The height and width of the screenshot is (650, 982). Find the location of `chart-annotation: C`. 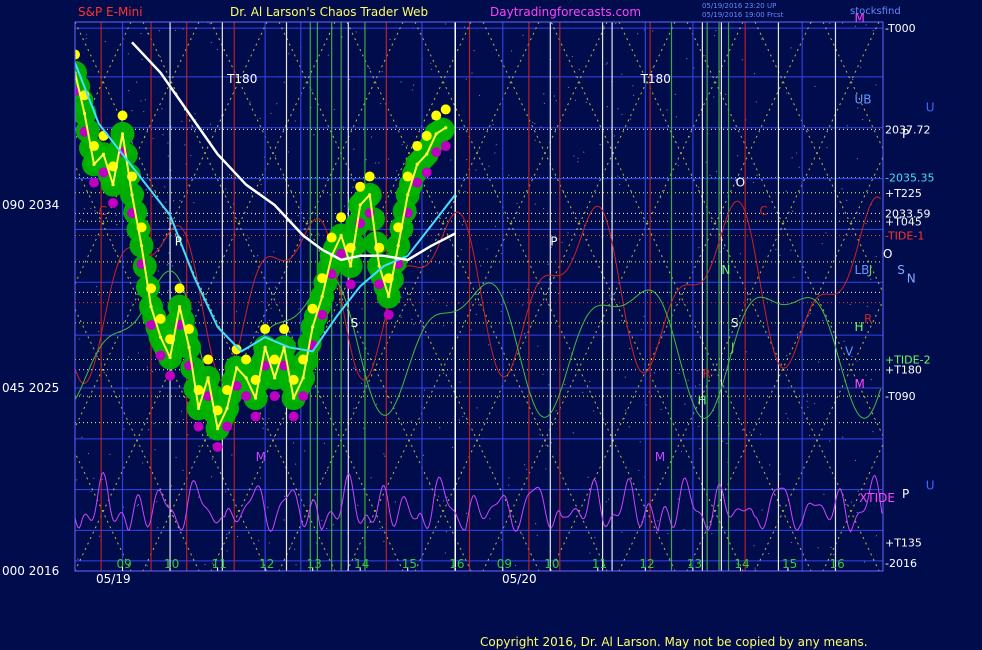

chart-annotation: C is located at coordinates (103, 211).